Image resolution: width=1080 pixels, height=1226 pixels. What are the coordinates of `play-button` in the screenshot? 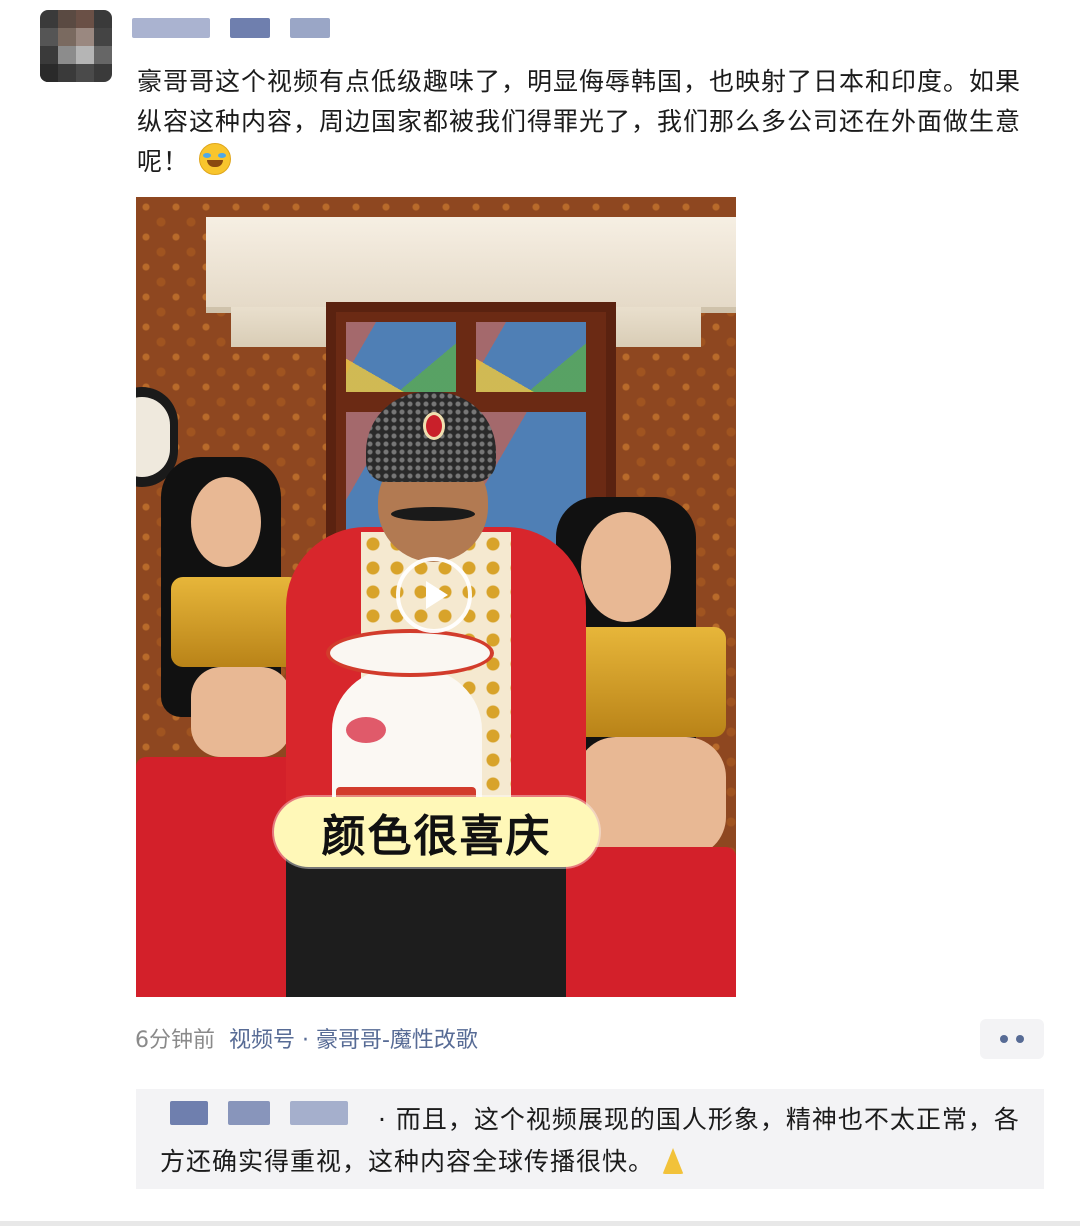 It's located at (434, 595).